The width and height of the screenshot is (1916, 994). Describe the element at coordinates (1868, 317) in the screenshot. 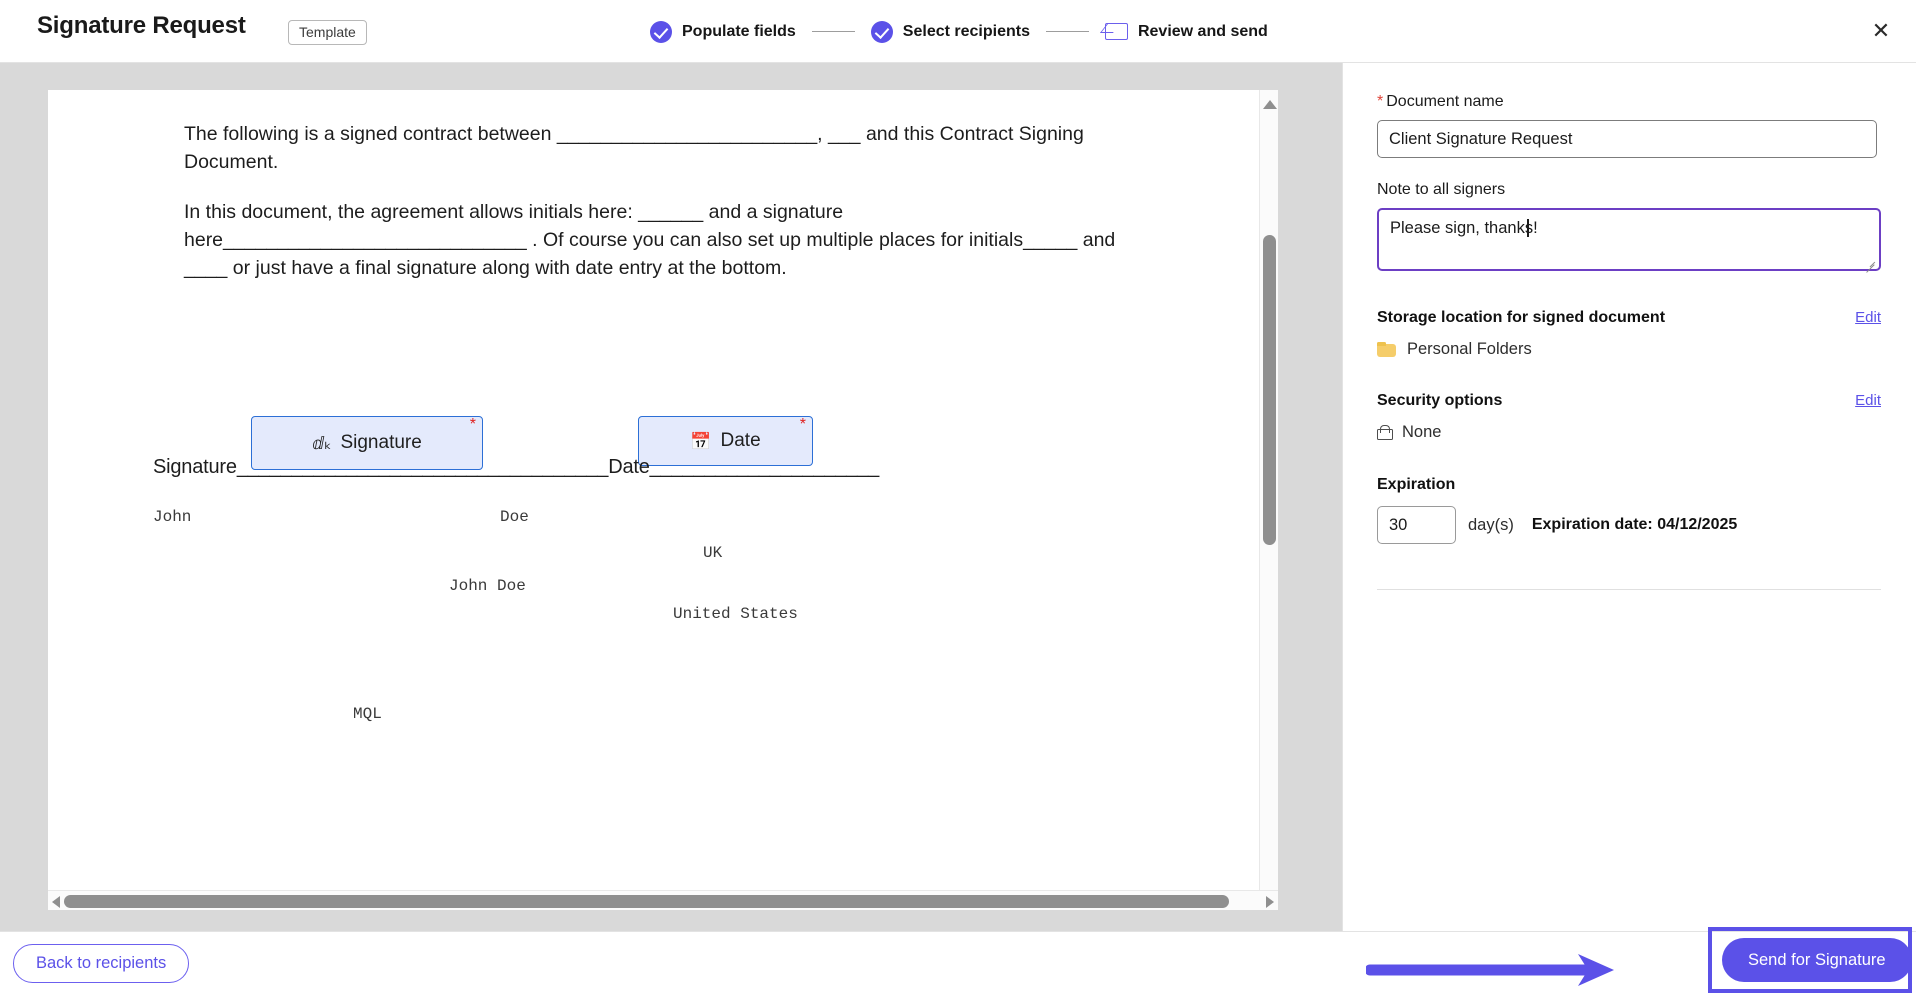

I see `storage-edit-link: Edit` at that location.